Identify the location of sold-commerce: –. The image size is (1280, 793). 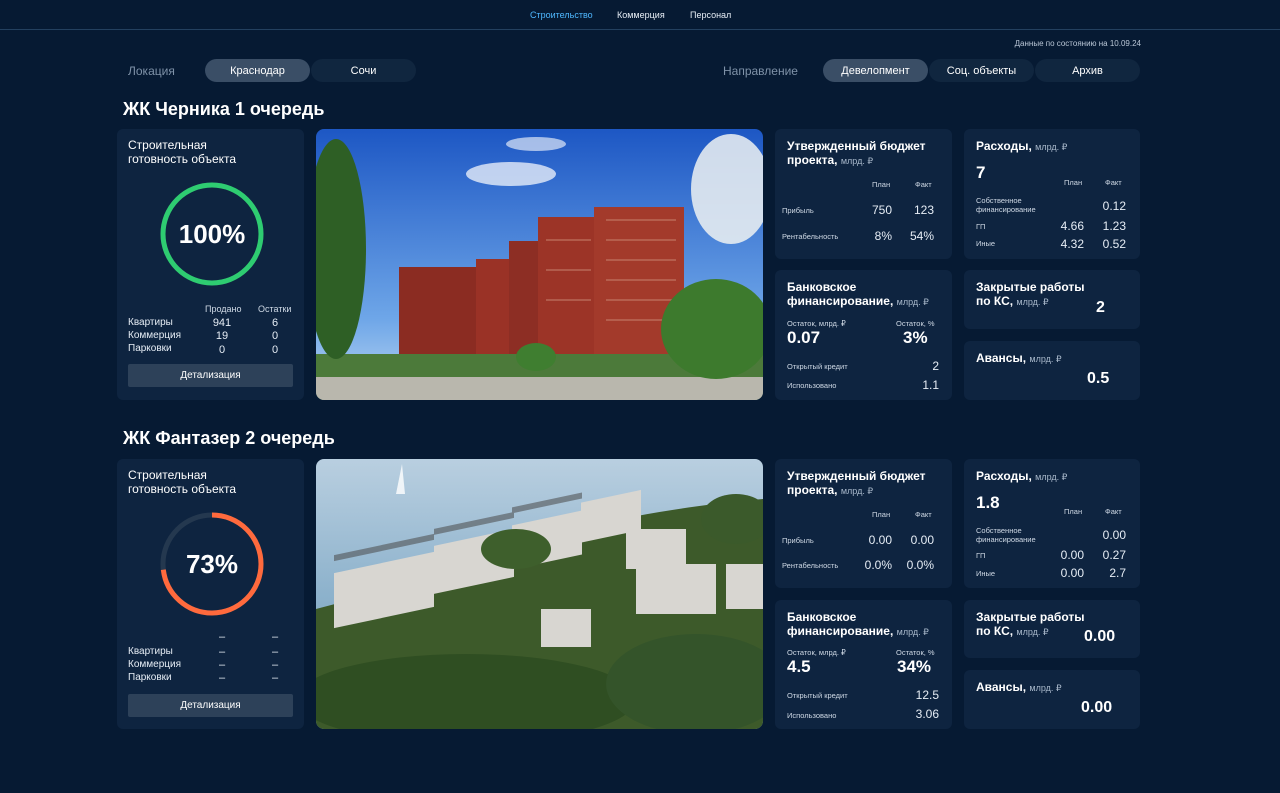
(222, 665).